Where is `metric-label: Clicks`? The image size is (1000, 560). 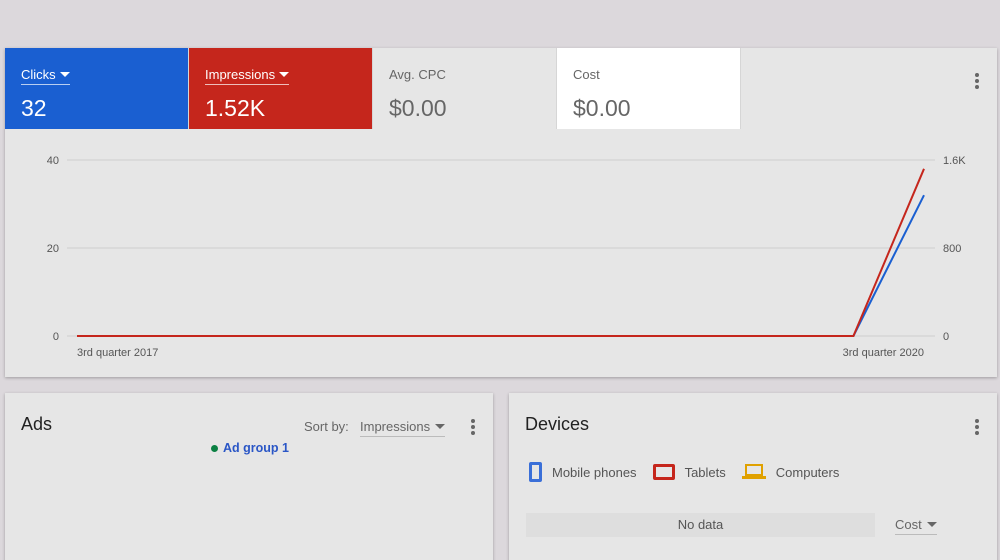 metric-label: Clicks is located at coordinates (38, 74).